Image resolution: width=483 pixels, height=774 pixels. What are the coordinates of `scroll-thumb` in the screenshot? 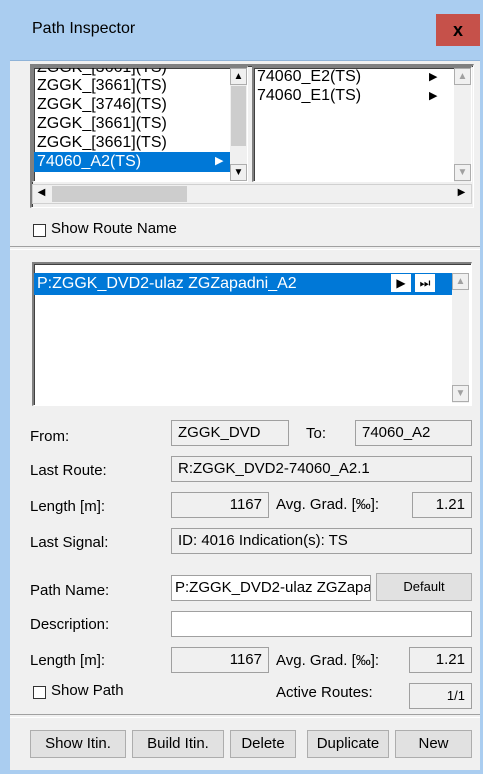 It's located at (238, 116).